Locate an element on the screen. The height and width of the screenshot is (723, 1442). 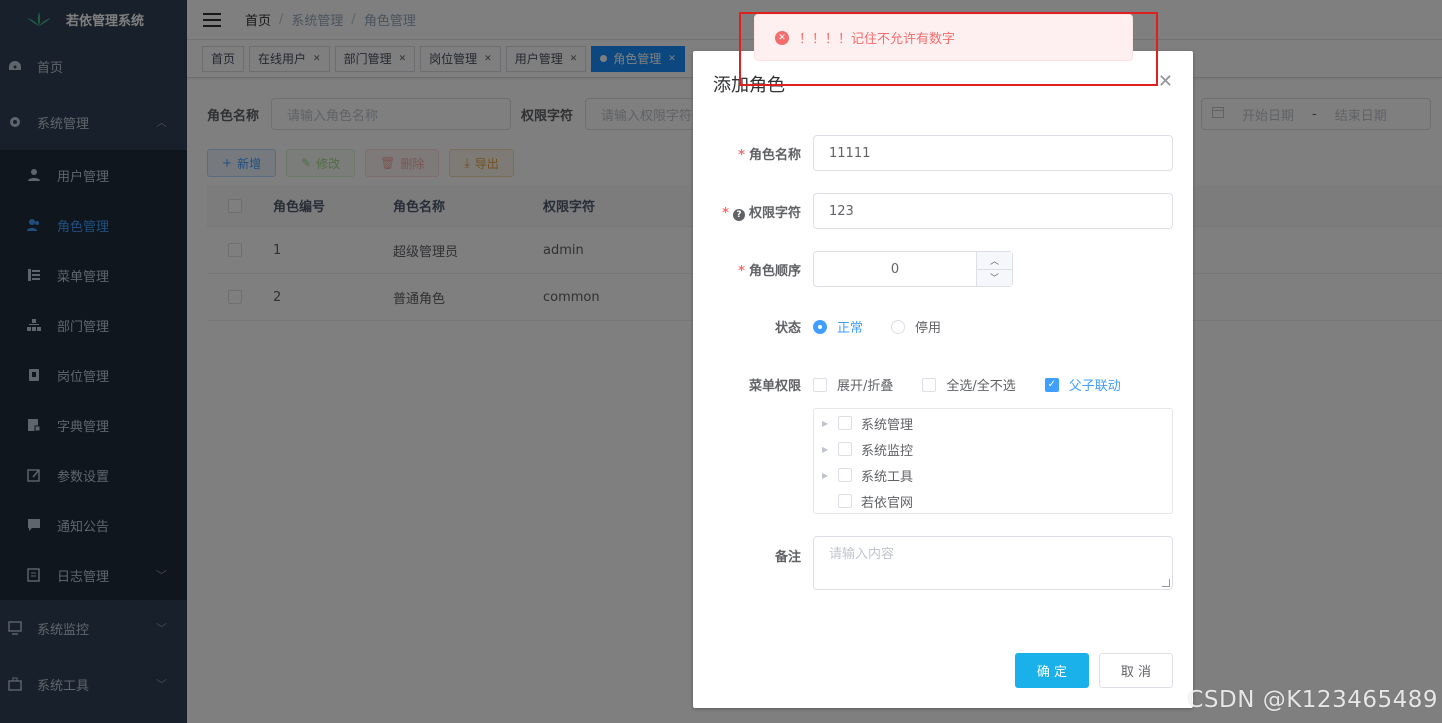
role-name-input: 11111 is located at coordinates (993, 153).